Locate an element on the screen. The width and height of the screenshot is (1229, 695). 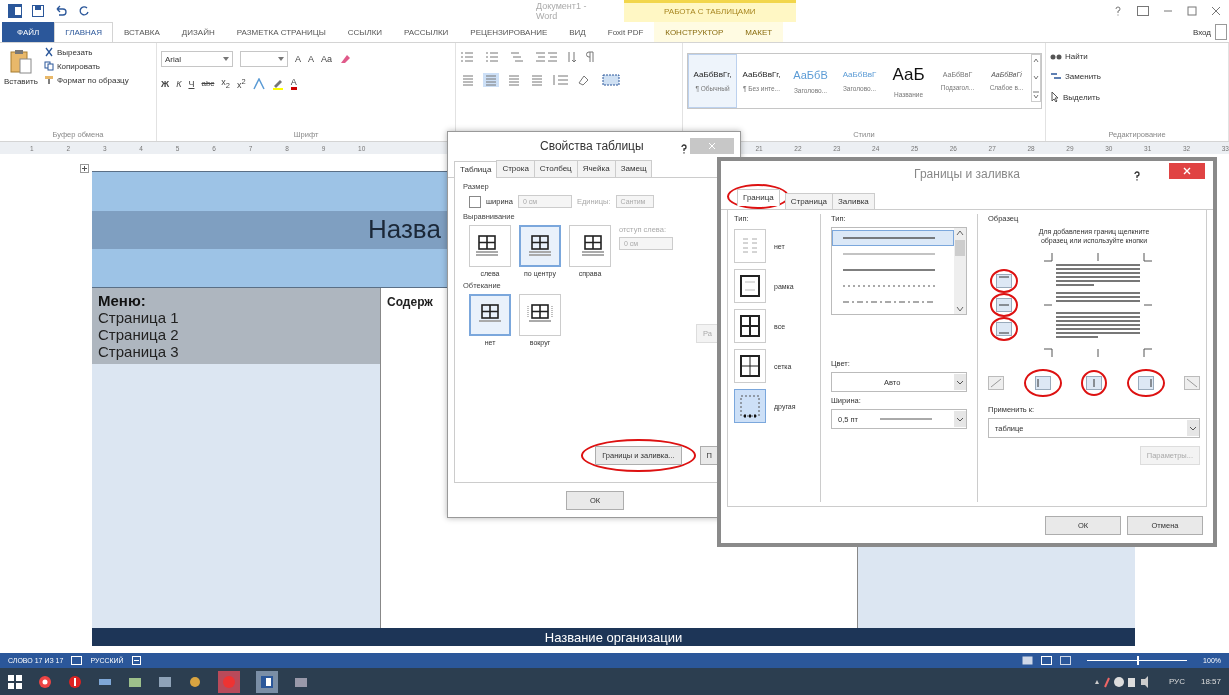
select-button: Выделить is located at coordinates (1137, 97).